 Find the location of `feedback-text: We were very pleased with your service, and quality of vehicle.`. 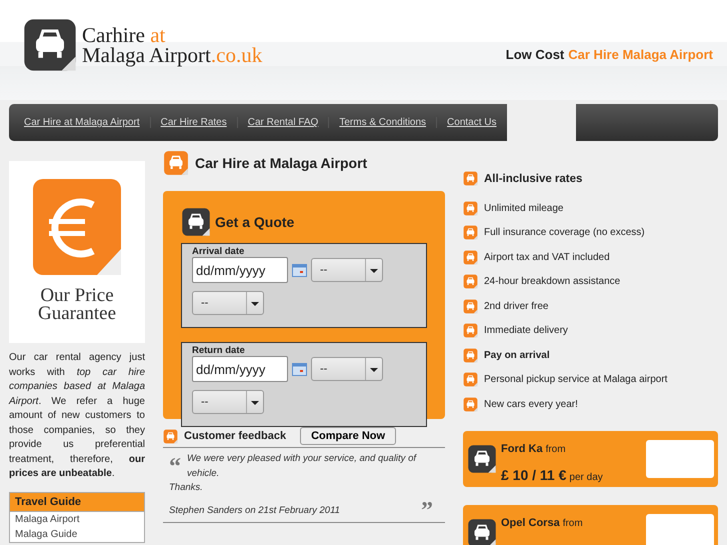

feedback-text: We were very pleased with your service, and quality of vehicle. is located at coordinates (302, 466).